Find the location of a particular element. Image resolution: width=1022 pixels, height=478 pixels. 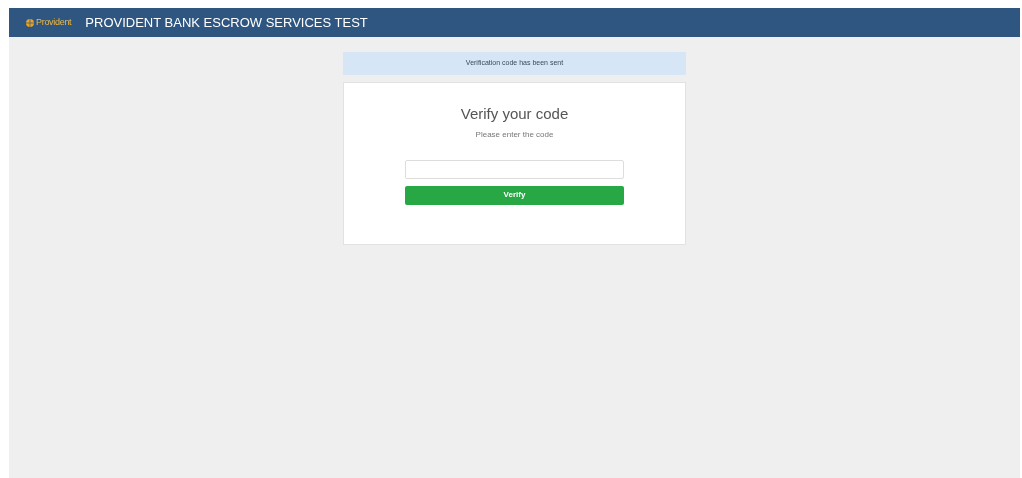

app-title: PROVIDENT BANK ESCROW SERVICES TEST is located at coordinates (226, 22).